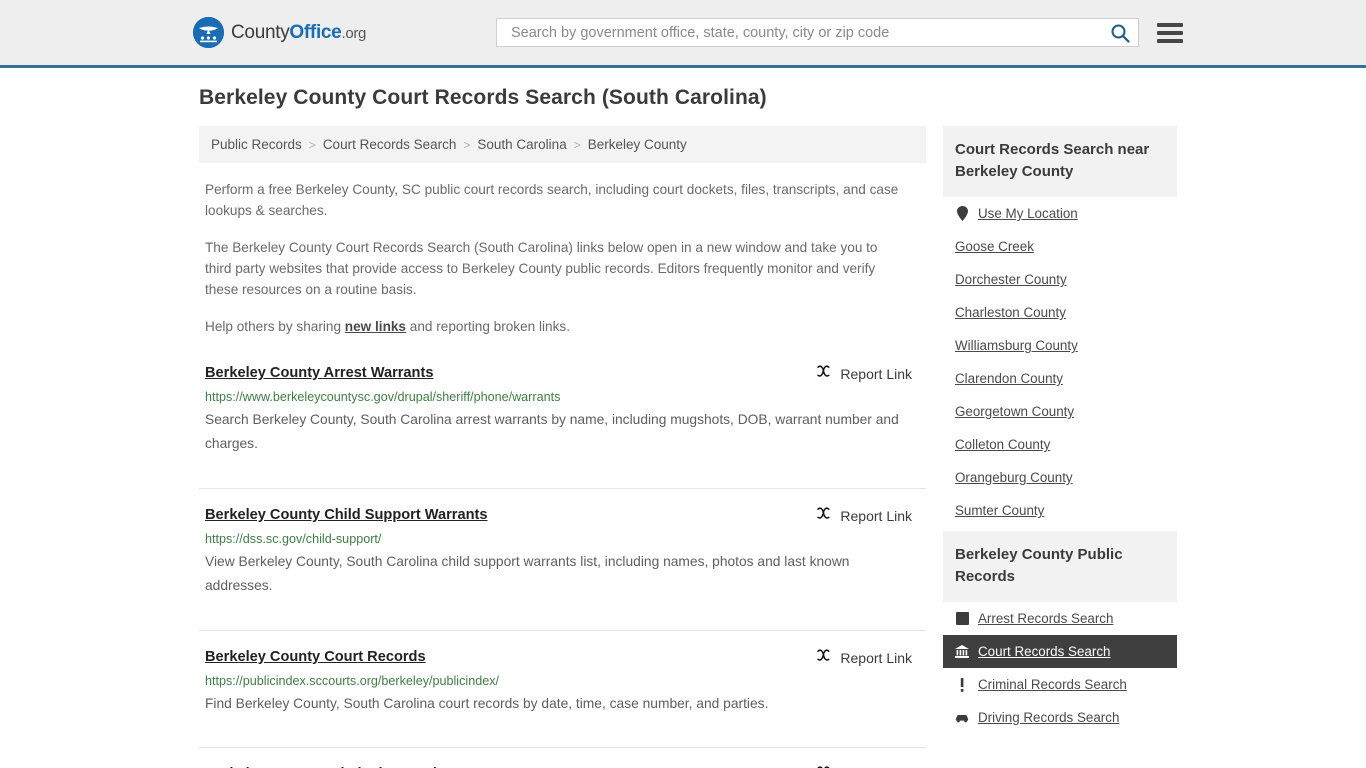 The width and height of the screenshot is (1366, 768). Describe the element at coordinates (565, 539) in the screenshot. I see `result-url: https://dss.sc.gov/child-support/` at that location.